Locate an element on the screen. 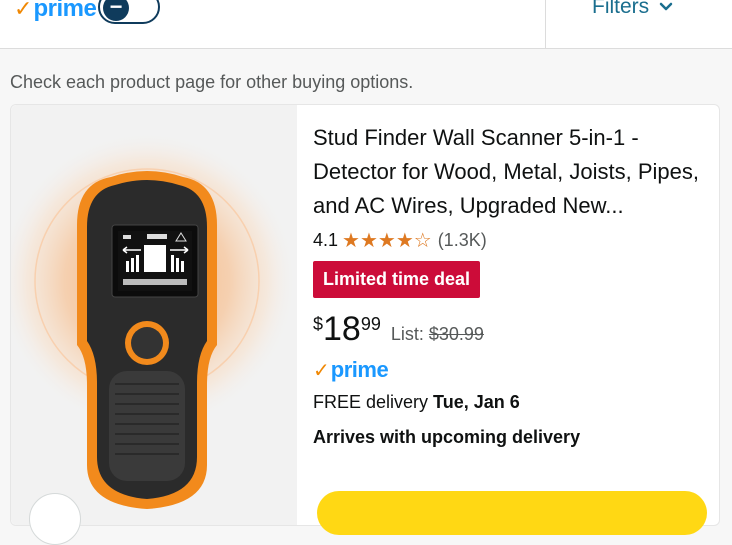 The width and height of the screenshot is (732, 545). review-count: (1.3K) is located at coordinates (462, 239).